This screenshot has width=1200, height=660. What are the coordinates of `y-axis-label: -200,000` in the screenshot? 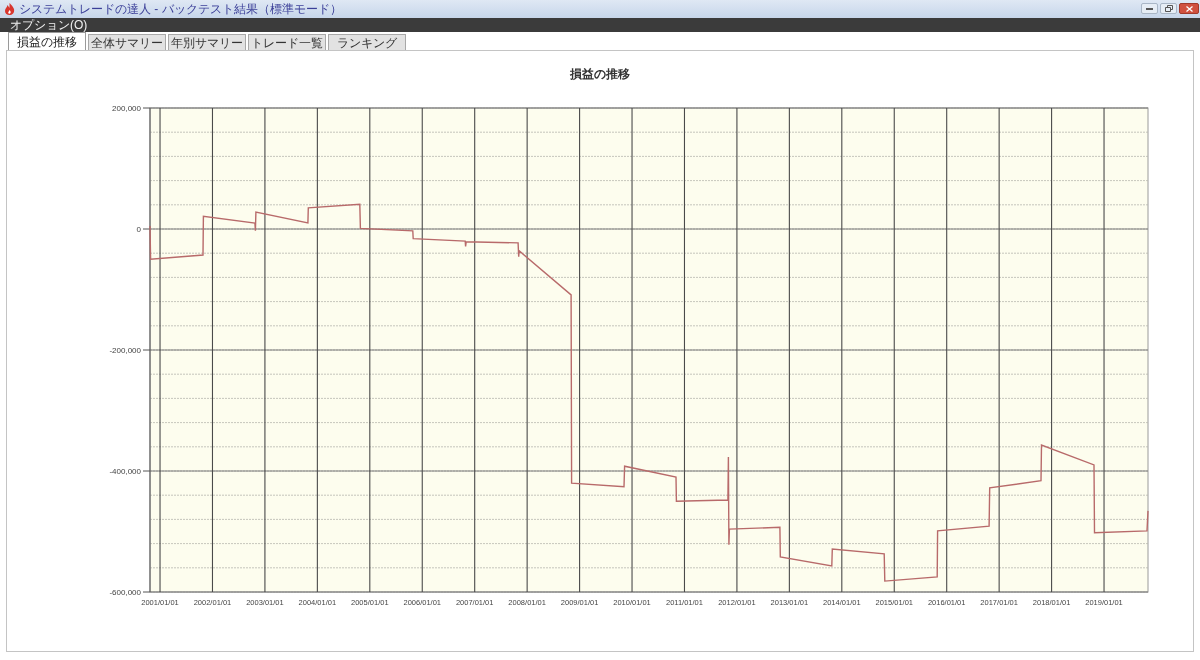 It's located at (125, 350).